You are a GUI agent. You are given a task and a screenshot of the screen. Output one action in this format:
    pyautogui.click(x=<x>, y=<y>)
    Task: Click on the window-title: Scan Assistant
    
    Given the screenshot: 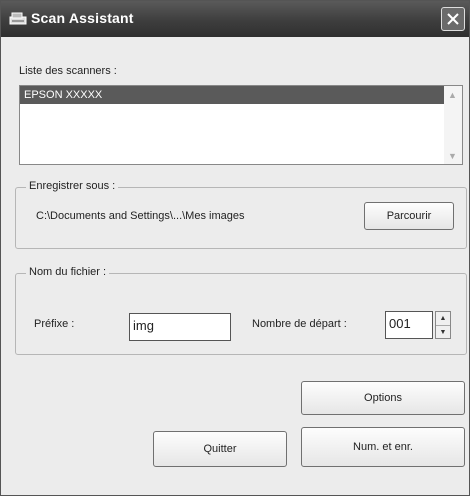 What is the action you would take?
    pyautogui.click(x=82, y=18)
    